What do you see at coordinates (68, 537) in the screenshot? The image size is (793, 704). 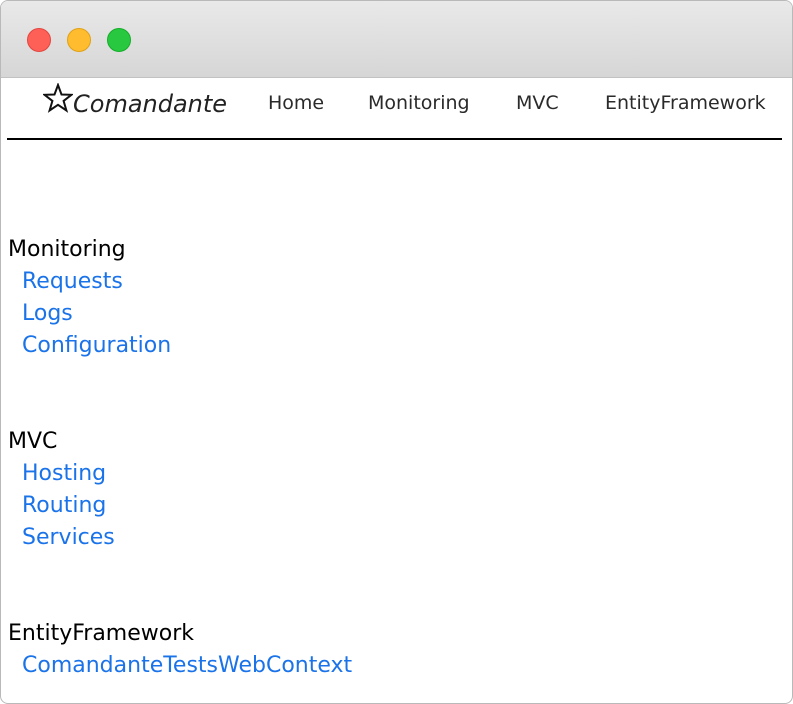 I see `link-services: Services` at bounding box center [68, 537].